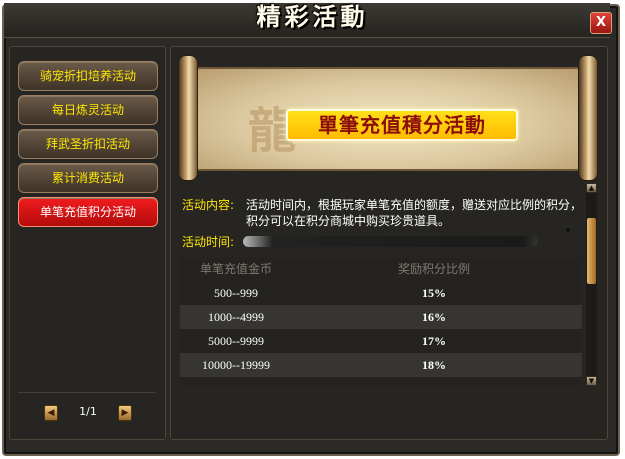 The image size is (625, 459). I want to click on menu-item-mount-discount: 骑宠折扣培养活动, so click(88, 76).